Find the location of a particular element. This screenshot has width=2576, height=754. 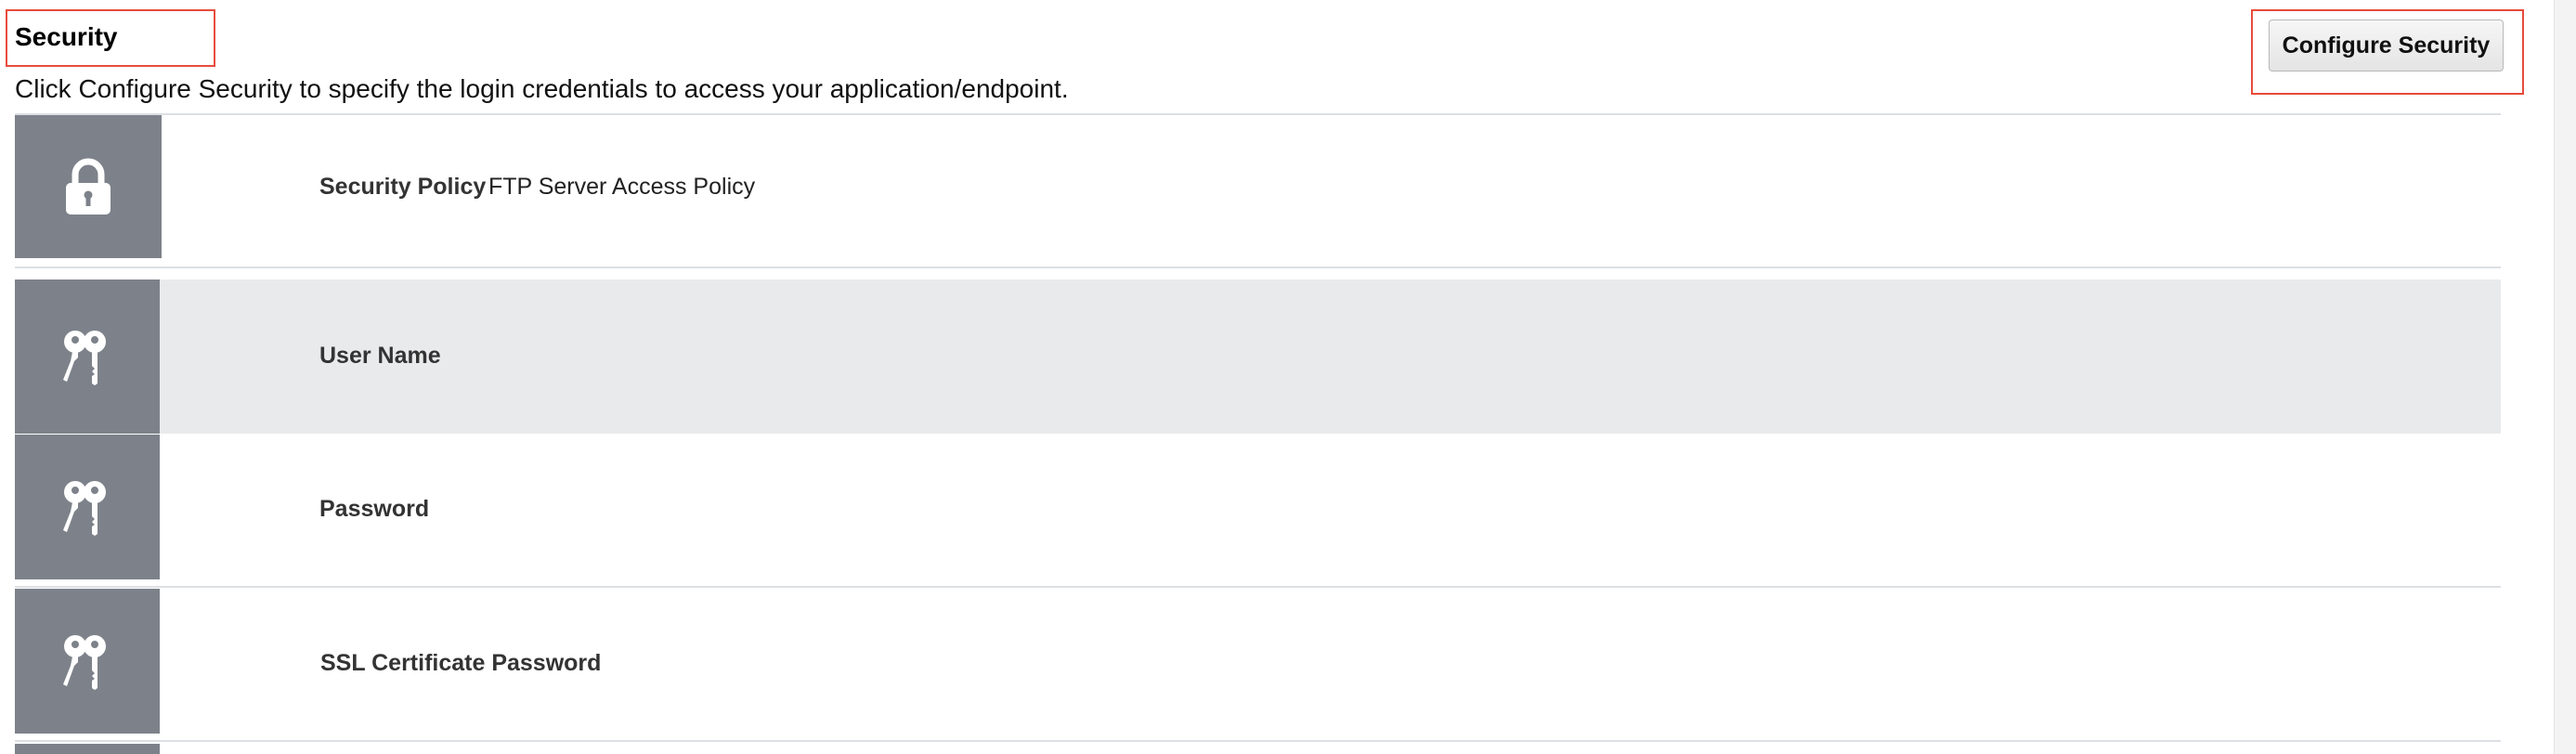

security-policy-value: FTP Server Access Policy is located at coordinates (622, 187).